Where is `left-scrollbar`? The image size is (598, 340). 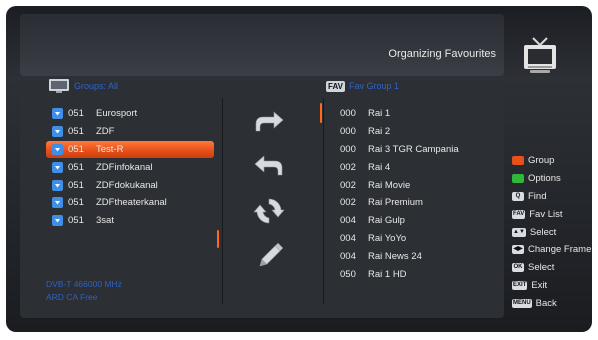
left-scrollbar is located at coordinates (218, 239).